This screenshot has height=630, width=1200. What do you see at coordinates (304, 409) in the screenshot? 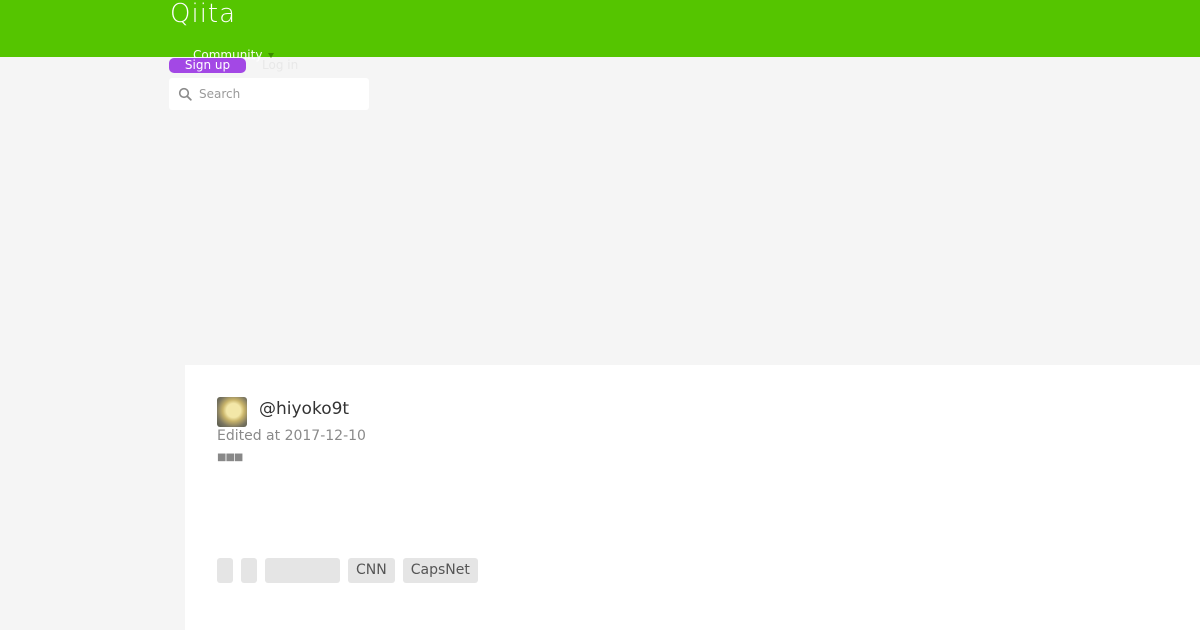
I see `author-username: @hiyoko9t` at bounding box center [304, 409].